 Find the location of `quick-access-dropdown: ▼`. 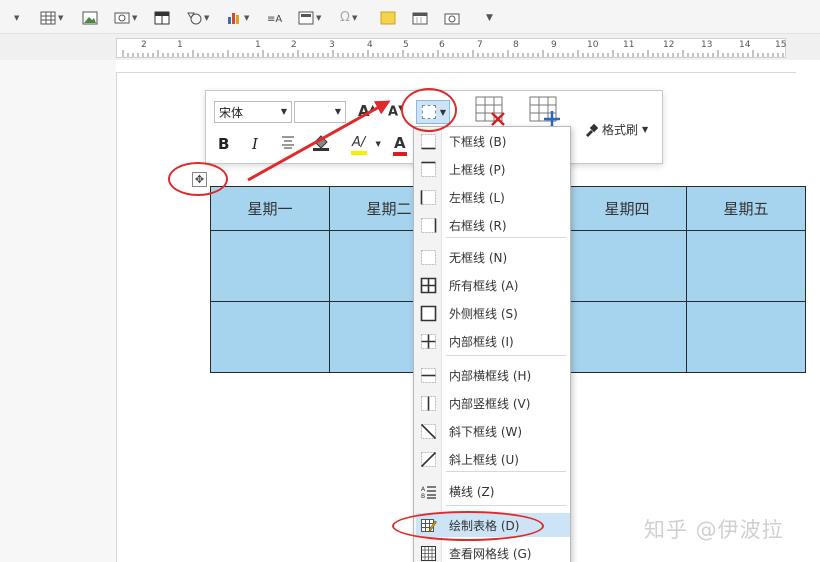

quick-access-dropdown: ▼ is located at coordinates (489, 18).